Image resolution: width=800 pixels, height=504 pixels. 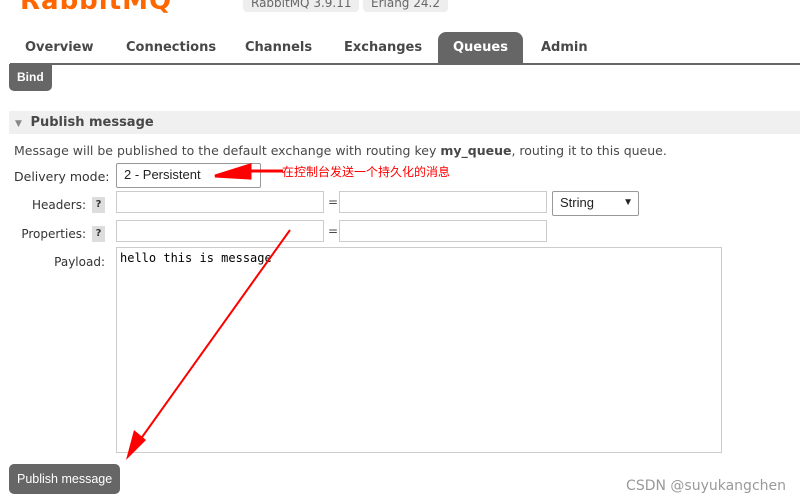 I want to click on annotation-arrows, so click(x=208, y=311).